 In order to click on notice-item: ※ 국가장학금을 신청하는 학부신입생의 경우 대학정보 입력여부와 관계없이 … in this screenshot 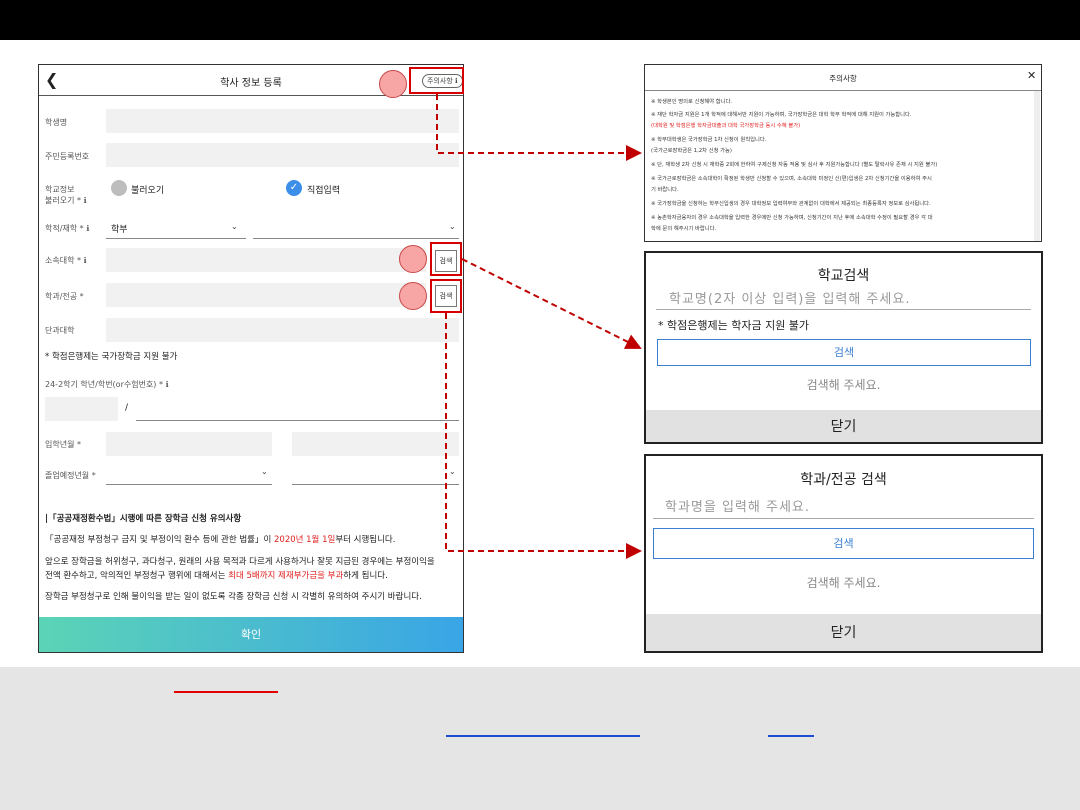, I will do `click(791, 204)`.